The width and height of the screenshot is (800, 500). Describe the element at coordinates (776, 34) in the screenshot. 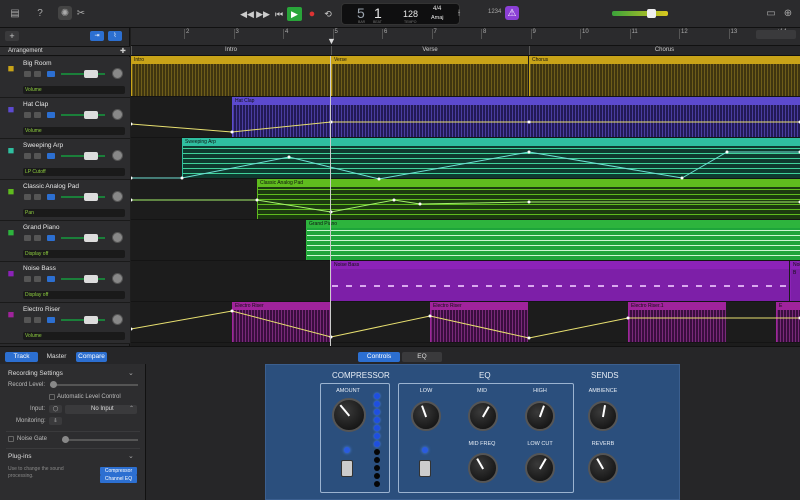

I see `cycle-region-indicator` at that location.